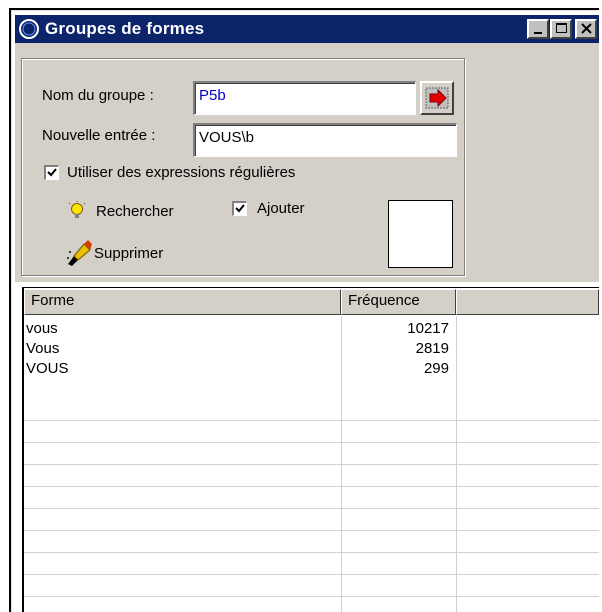 This screenshot has width=602, height=612. I want to click on search-action: Rechercher, so click(120, 211).